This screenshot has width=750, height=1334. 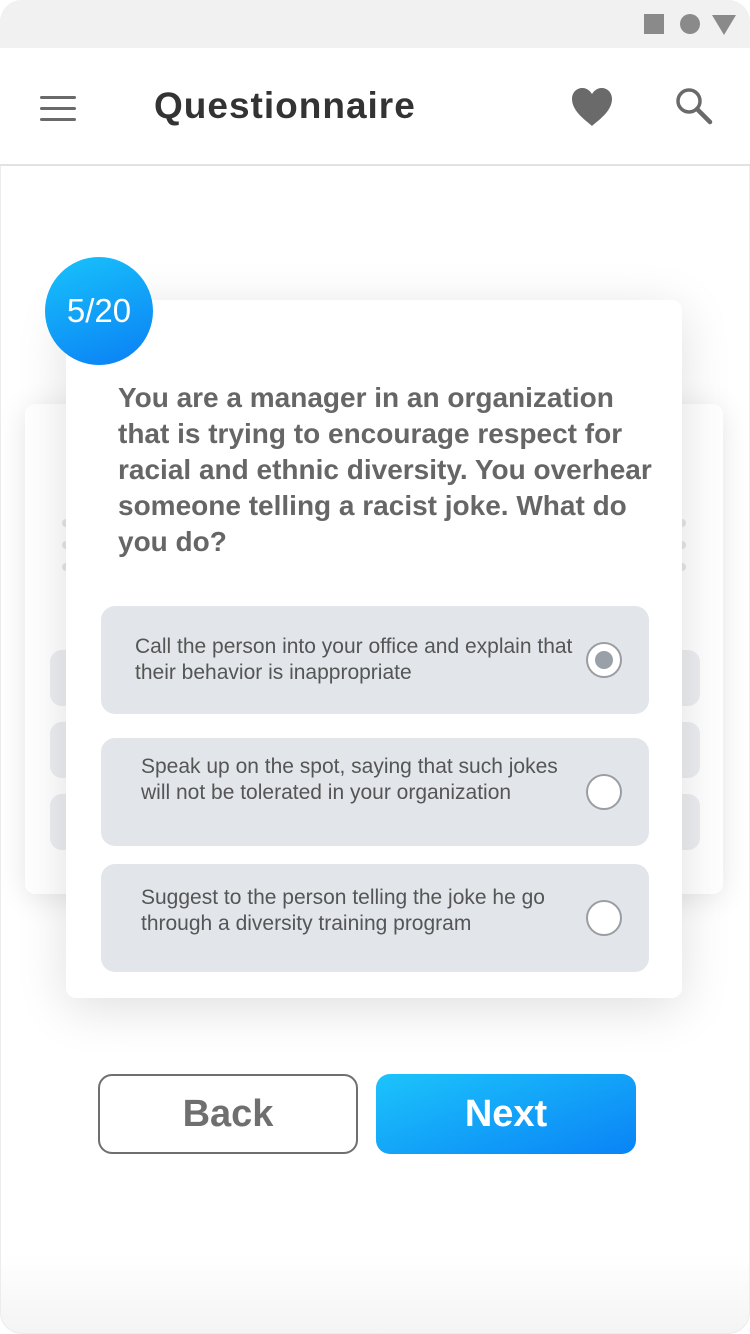 What do you see at coordinates (724, 25) in the screenshot?
I see `triangle-icon` at bounding box center [724, 25].